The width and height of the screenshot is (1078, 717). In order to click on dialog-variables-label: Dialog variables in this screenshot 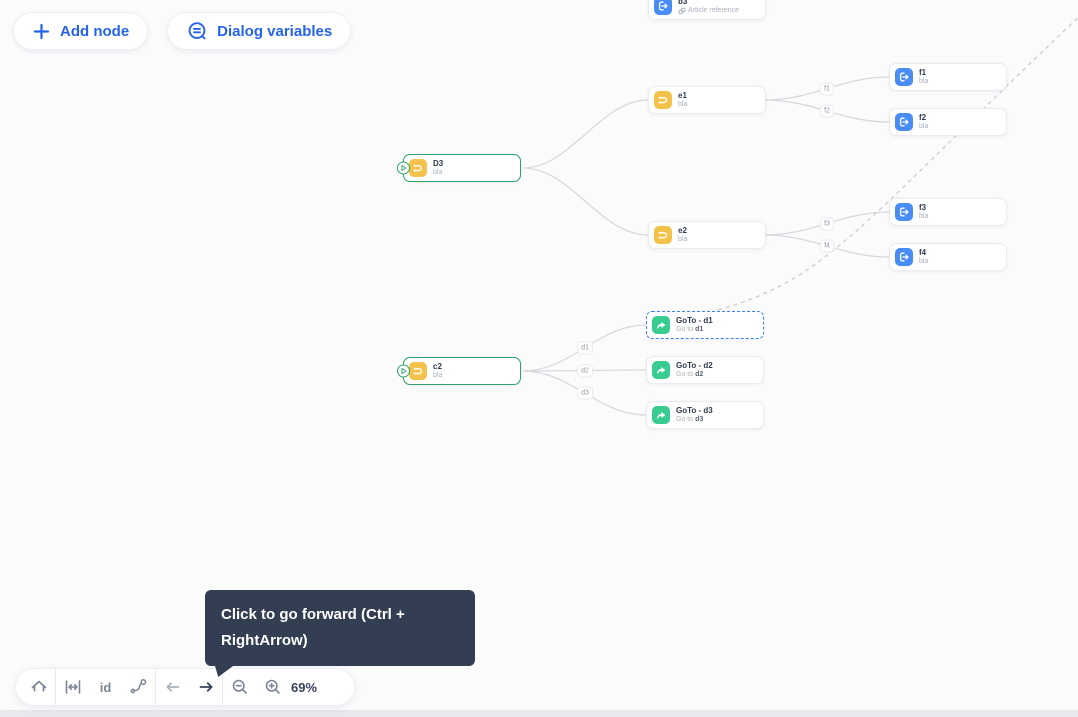, I will do `click(275, 31)`.